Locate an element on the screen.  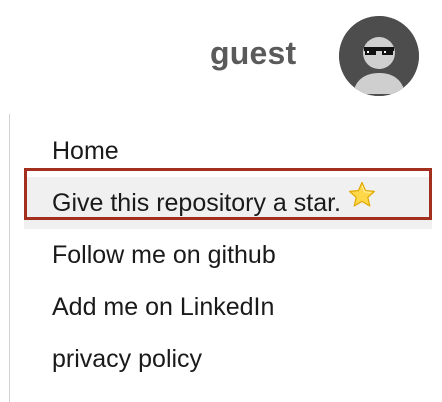
menu-item-label: Home is located at coordinates (85, 151).